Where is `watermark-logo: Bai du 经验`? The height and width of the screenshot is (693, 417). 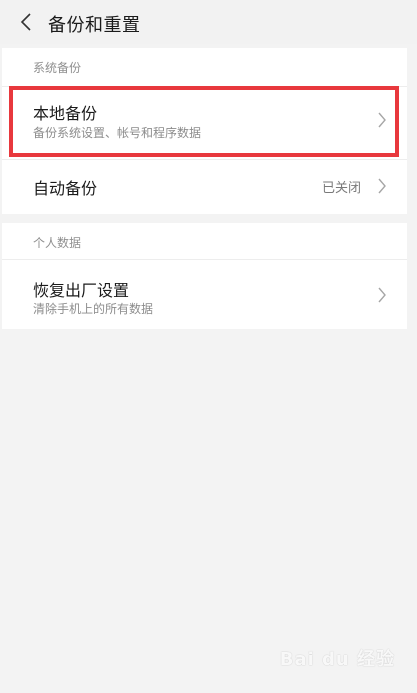
watermark-logo: Bai du 经验 is located at coordinates (337, 659).